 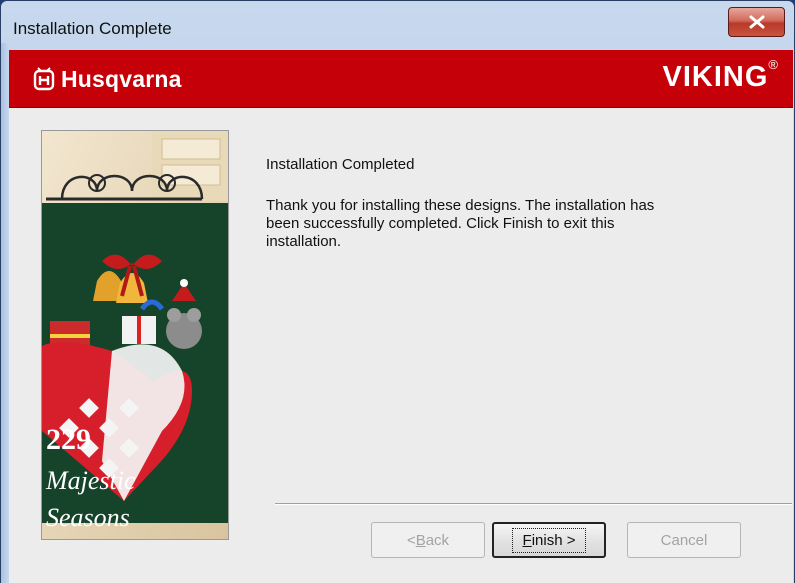 I want to click on caption-line-2: Seasons, so click(x=88, y=517).